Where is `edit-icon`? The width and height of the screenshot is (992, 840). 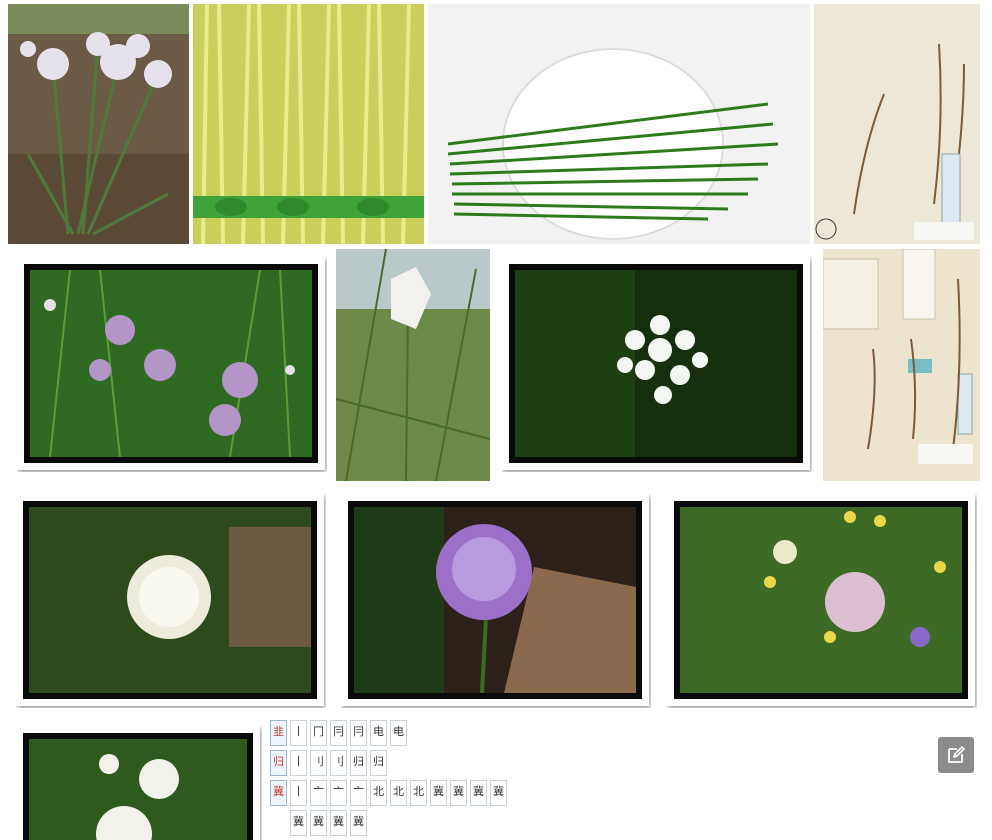
edit-icon is located at coordinates (956, 754).